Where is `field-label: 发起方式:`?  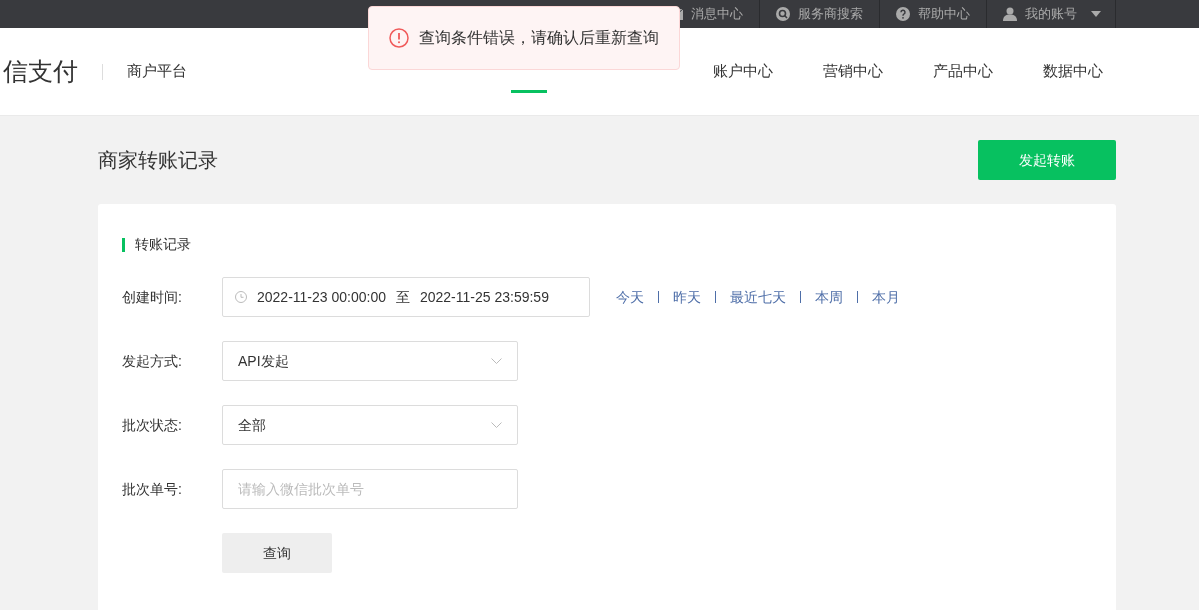 field-label: 发起方式: is located at coordinates (152, 361).